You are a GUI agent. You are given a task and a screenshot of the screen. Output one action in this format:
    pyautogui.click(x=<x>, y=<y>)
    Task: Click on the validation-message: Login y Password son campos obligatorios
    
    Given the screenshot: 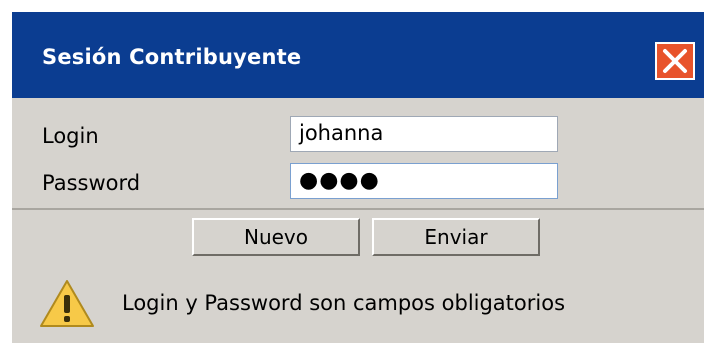 What is the action you would take?
    pyautogui.click(x=344, y=303)
    